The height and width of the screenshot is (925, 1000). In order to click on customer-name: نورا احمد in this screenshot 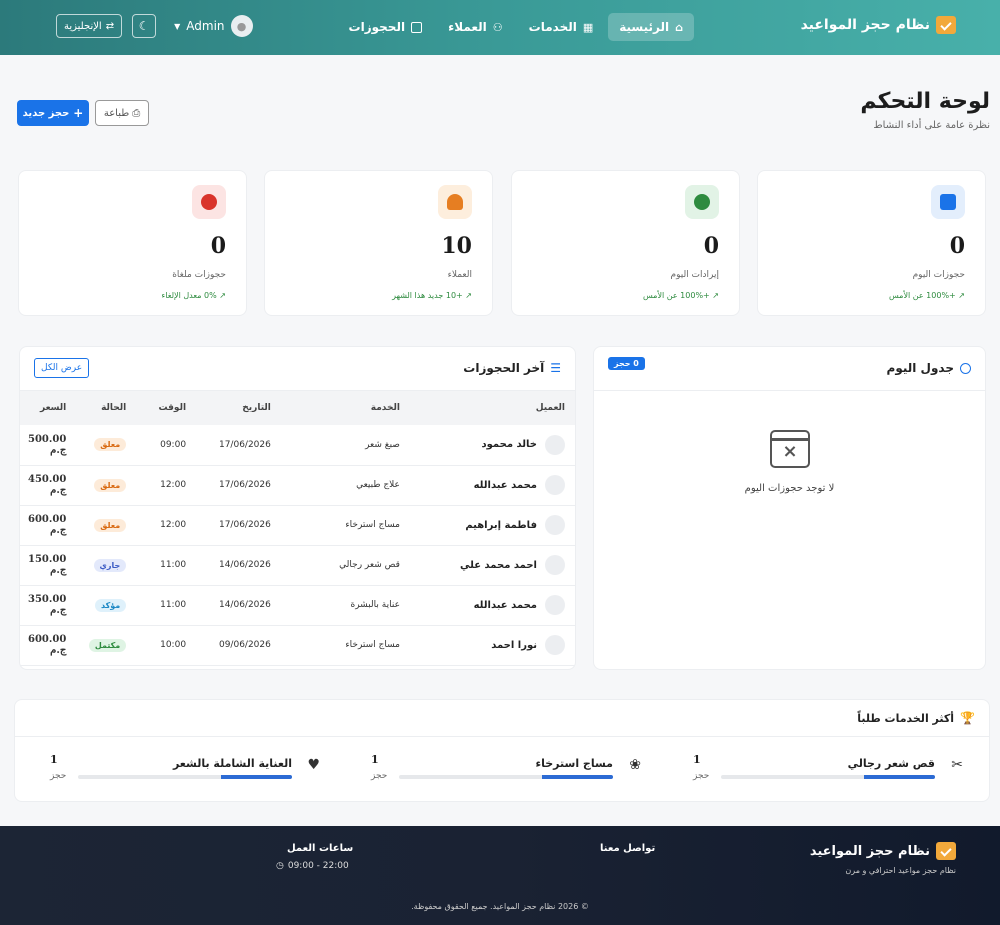, I will do `click(514, 645)`.